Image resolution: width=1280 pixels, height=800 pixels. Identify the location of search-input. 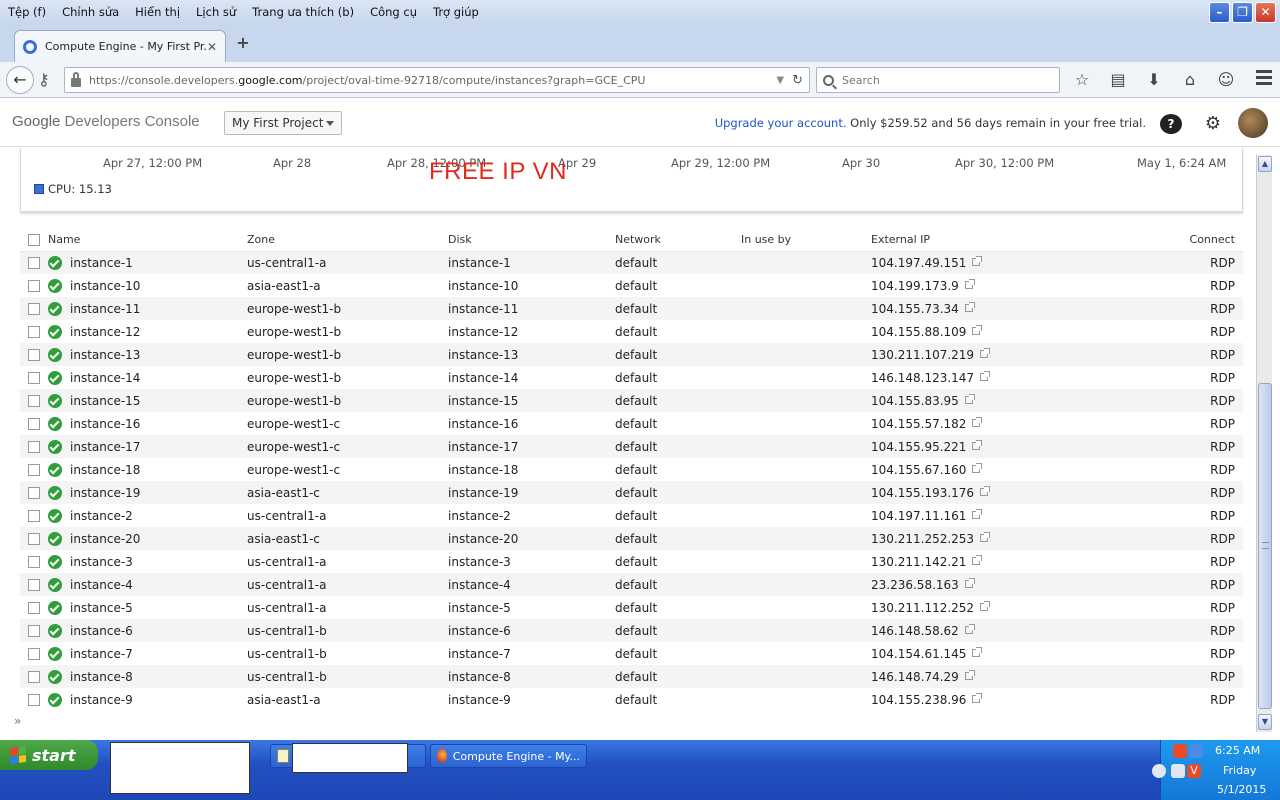
(942, 80).